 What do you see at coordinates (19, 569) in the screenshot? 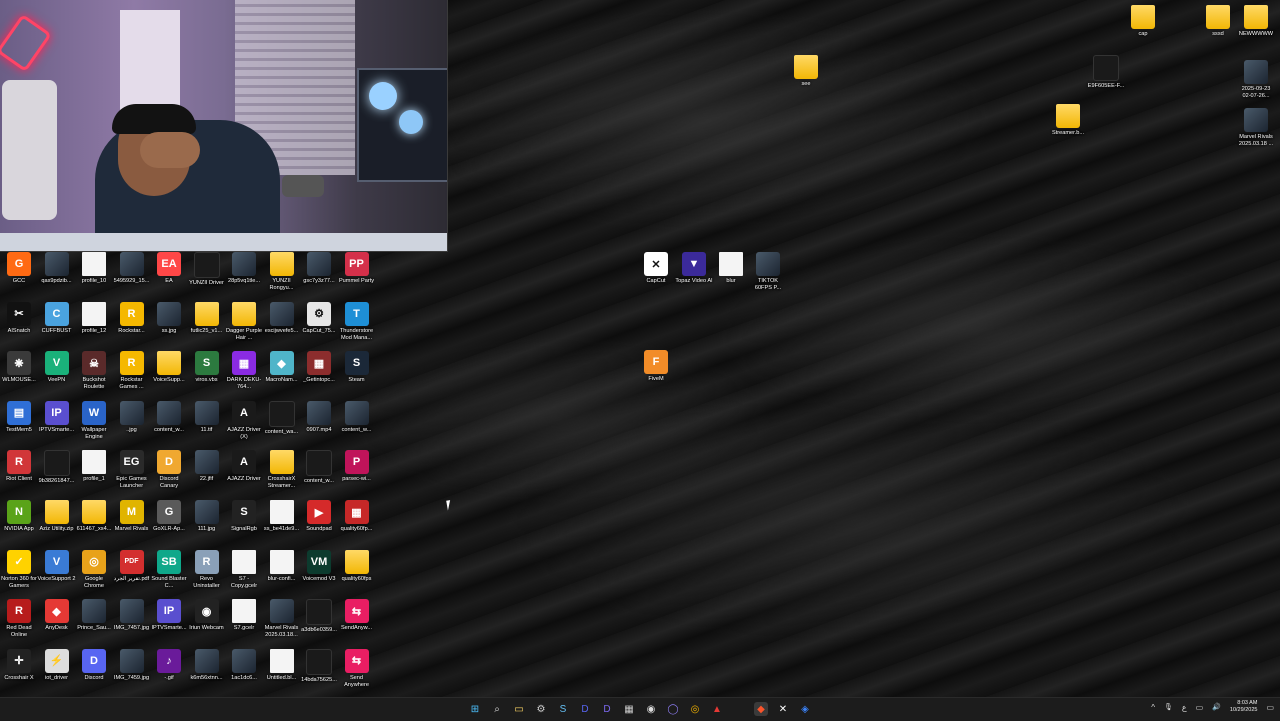
I see `desktop-icon-norton-360-for-gamers: ✓ Norton 360 for Gamers` at bounding box center [19, 569].